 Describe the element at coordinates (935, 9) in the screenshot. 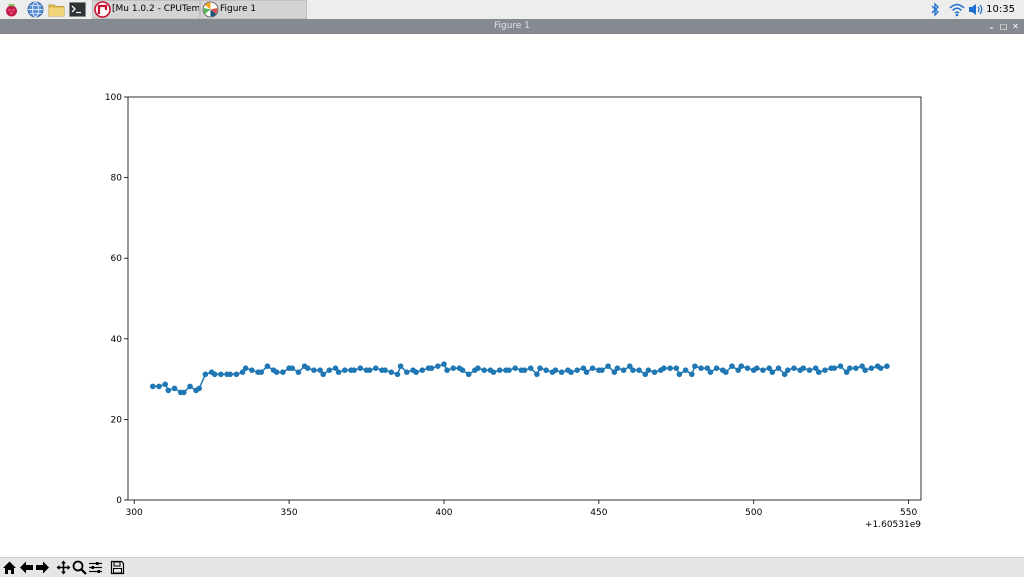

I see `bluetooth-icon` at that location.